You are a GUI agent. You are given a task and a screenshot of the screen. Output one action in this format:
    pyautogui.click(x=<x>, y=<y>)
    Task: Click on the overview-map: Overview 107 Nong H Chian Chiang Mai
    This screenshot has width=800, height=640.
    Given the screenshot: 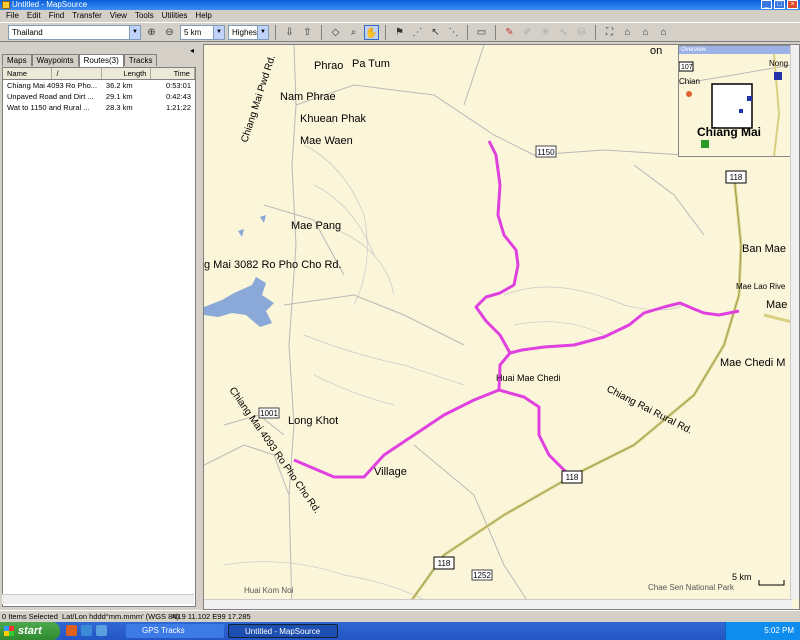 What is the action you would take?
    pyautogui.click(x=738, y=101)
    